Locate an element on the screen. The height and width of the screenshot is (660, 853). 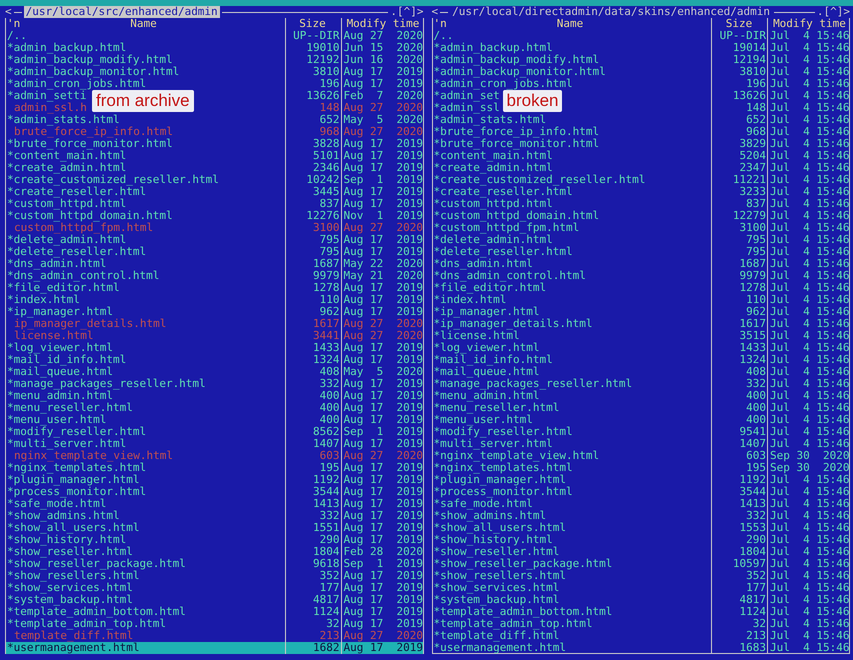
file-name: *custom_httpd_fpm.html is located at coordinates (507, 228).